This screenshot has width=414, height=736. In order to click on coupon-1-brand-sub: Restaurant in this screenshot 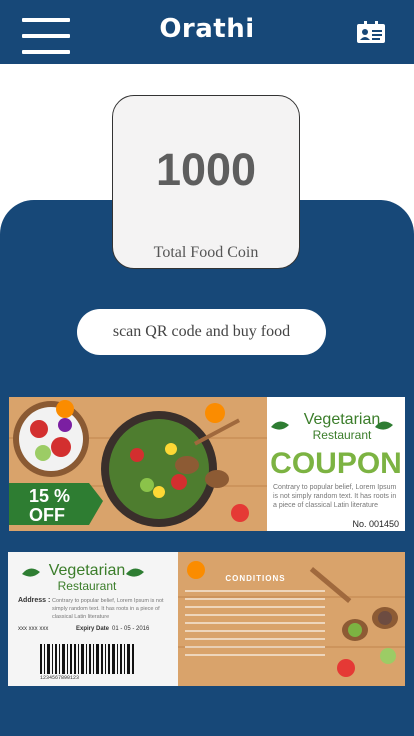, I will do `click(342, 435)`.